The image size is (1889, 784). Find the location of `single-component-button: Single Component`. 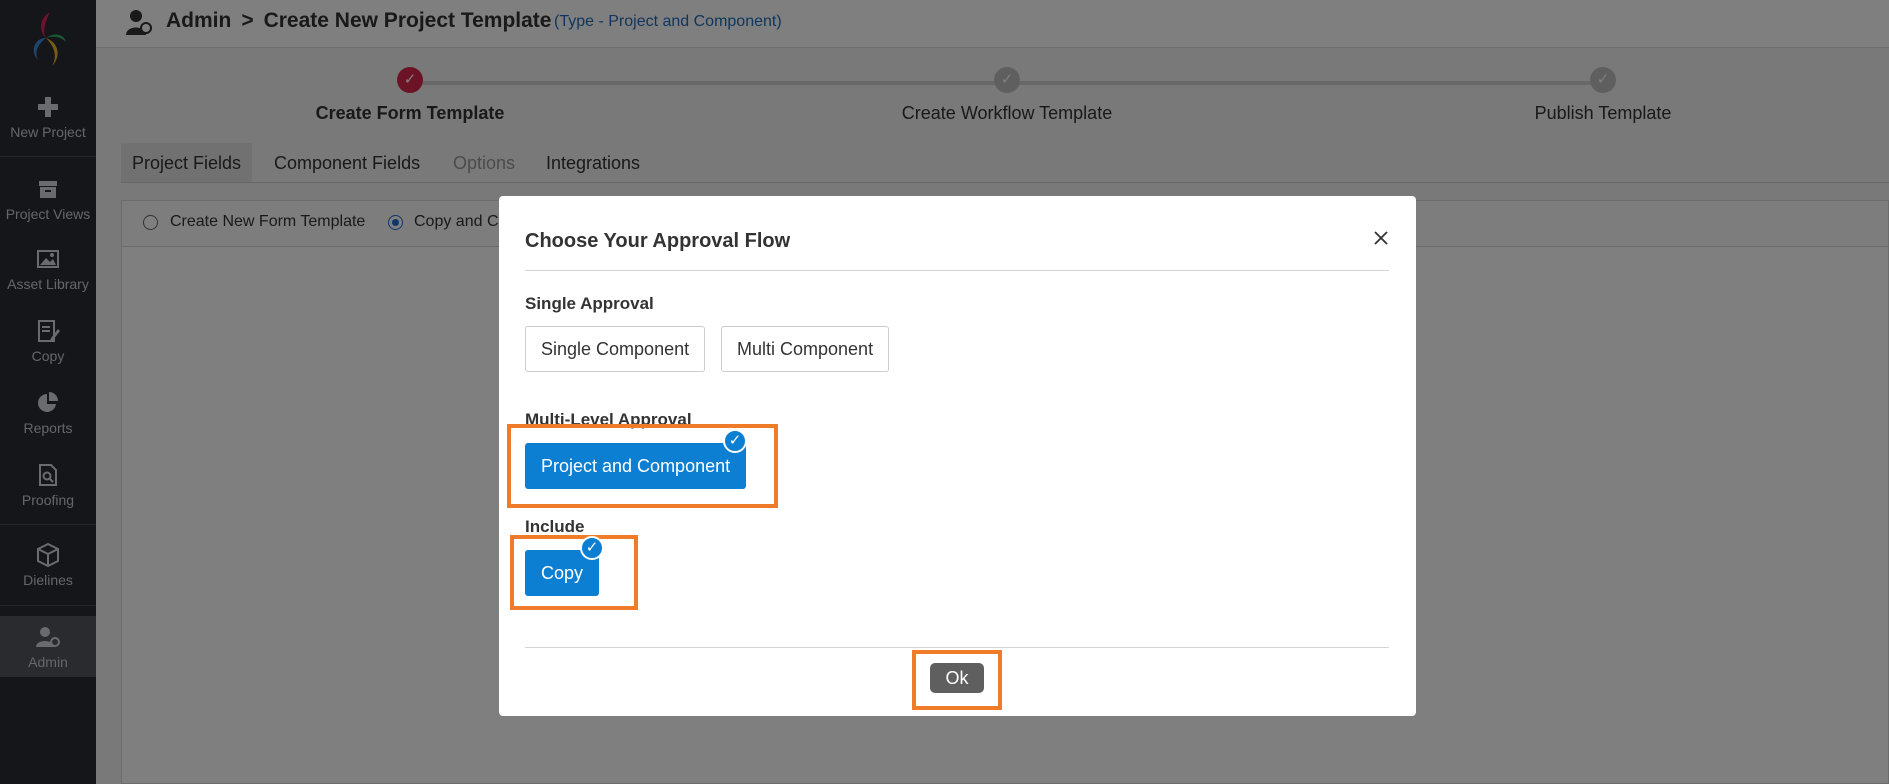

single-component-button: Single Component is located at coordinates (615, 349).